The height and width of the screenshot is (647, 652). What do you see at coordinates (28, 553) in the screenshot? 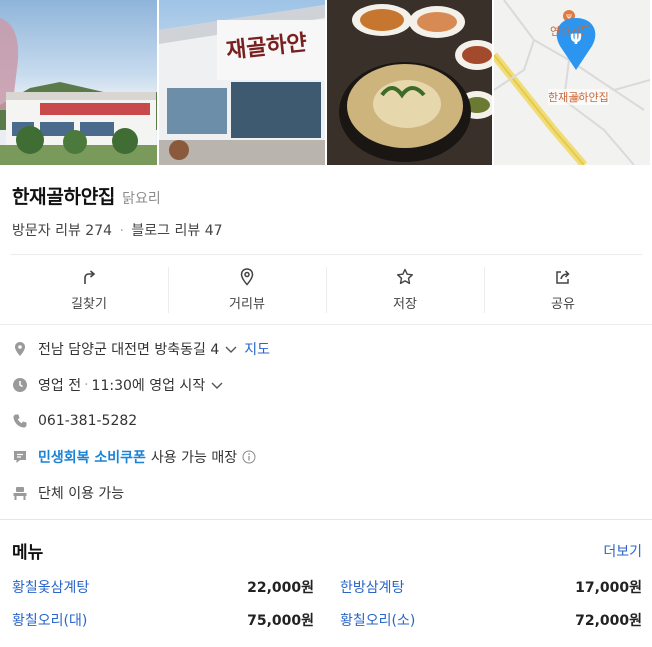
I see `menu-title: 메뉴` at bounding box center [28, 553].